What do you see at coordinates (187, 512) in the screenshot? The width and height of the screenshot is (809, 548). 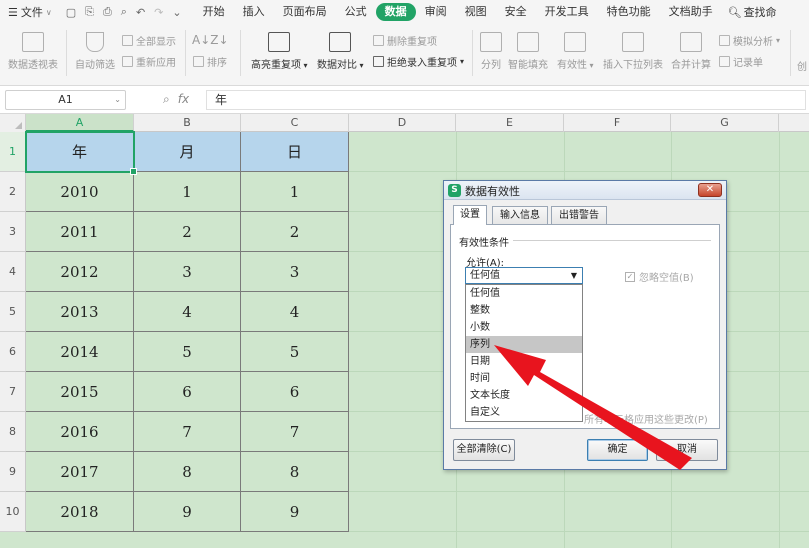 I see `cell-b10: 9` at bounding box center [187, 512].